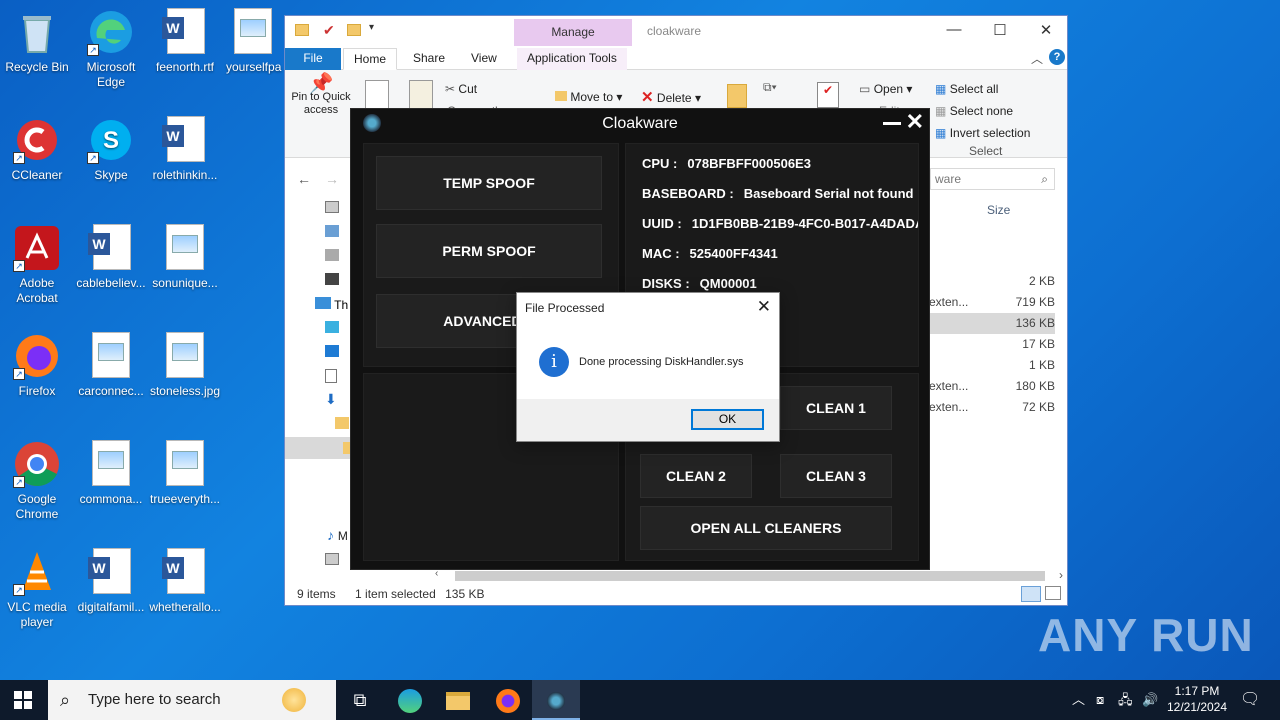 Image resolution: width=1280 pixels, height=720 pixels. I want to click on desktop-icon-edge: ↗ Microsoft Edge, so click(111, 49).